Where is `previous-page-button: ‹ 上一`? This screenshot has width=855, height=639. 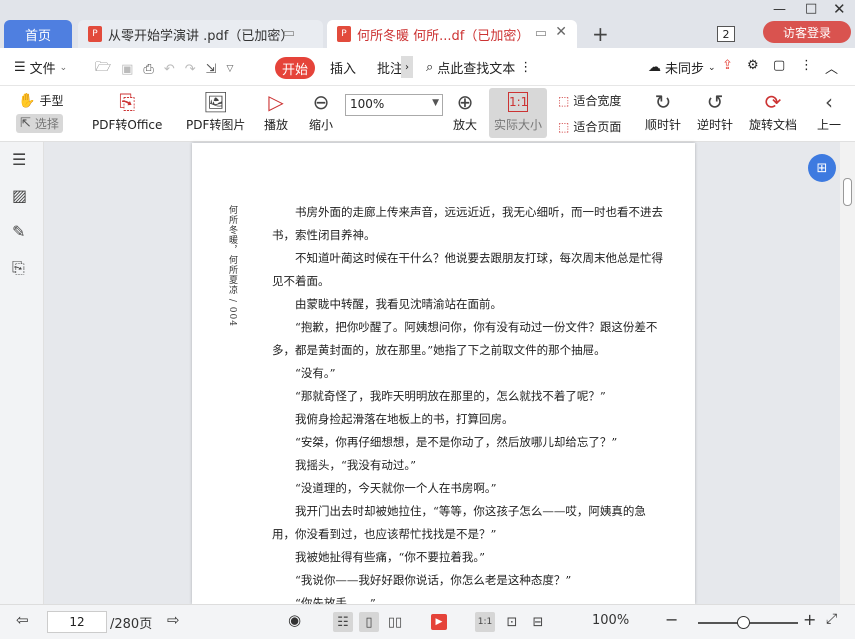 previous-page-button: ‹ 上一 is located at coordinates (829, 111).